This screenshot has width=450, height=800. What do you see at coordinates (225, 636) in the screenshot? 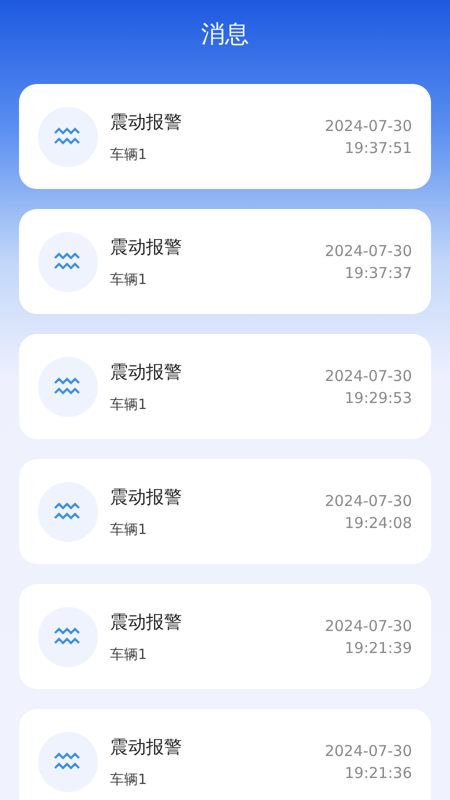
I see `message-card: 震动报警 车辆1 2024-07-30 19:21:39` at bounding box center [225, 636].